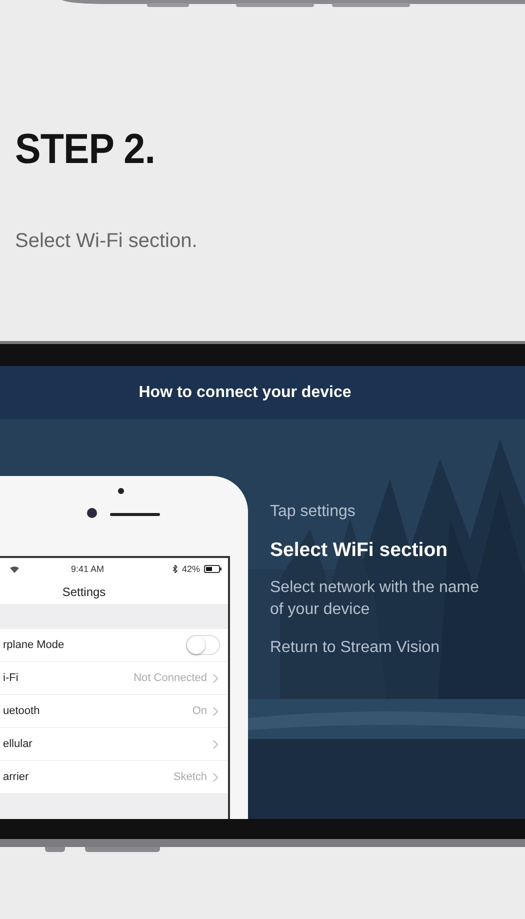 Image resolution: width=525 pixels, height=919 pixels. What do you see at coordinates (376, 648) in the screenshot?
I see `instruction-step: Return to Stream Vision` at bounding box center [376, 648].